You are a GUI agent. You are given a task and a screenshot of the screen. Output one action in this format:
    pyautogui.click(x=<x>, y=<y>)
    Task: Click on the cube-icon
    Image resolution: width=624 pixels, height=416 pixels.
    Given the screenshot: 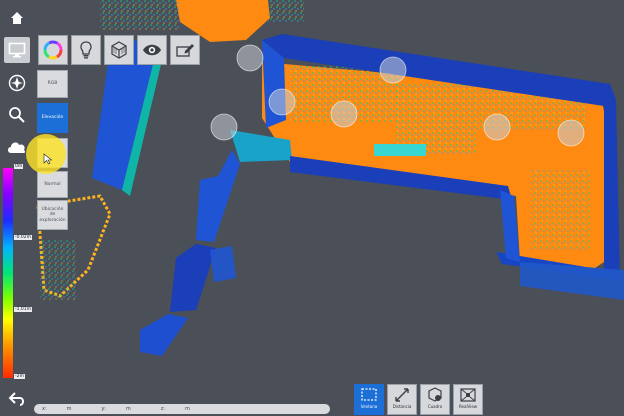 What is the action you would take?
    pyautogui.click(x=119, y=50)
    